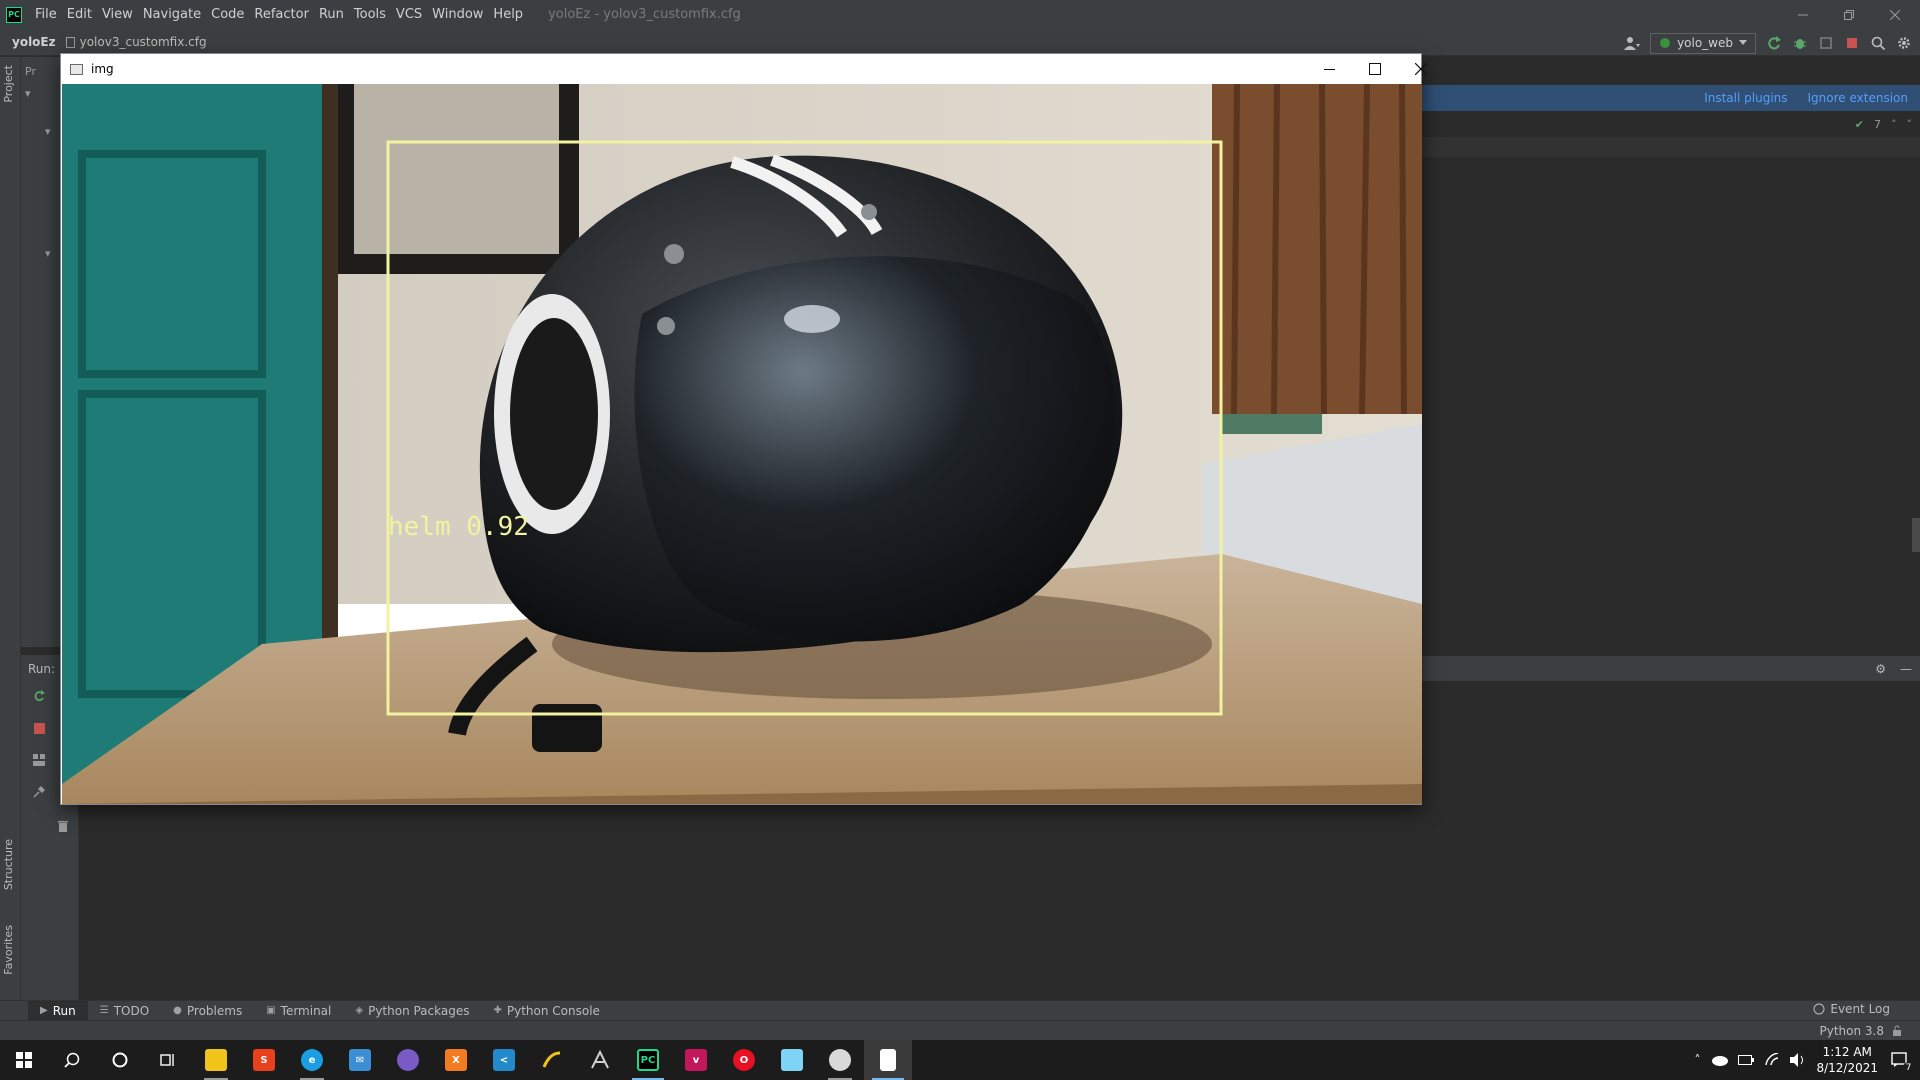 This screenshot has width=1920, height=1080. I want to click on stop-button, so click(1852, 43).